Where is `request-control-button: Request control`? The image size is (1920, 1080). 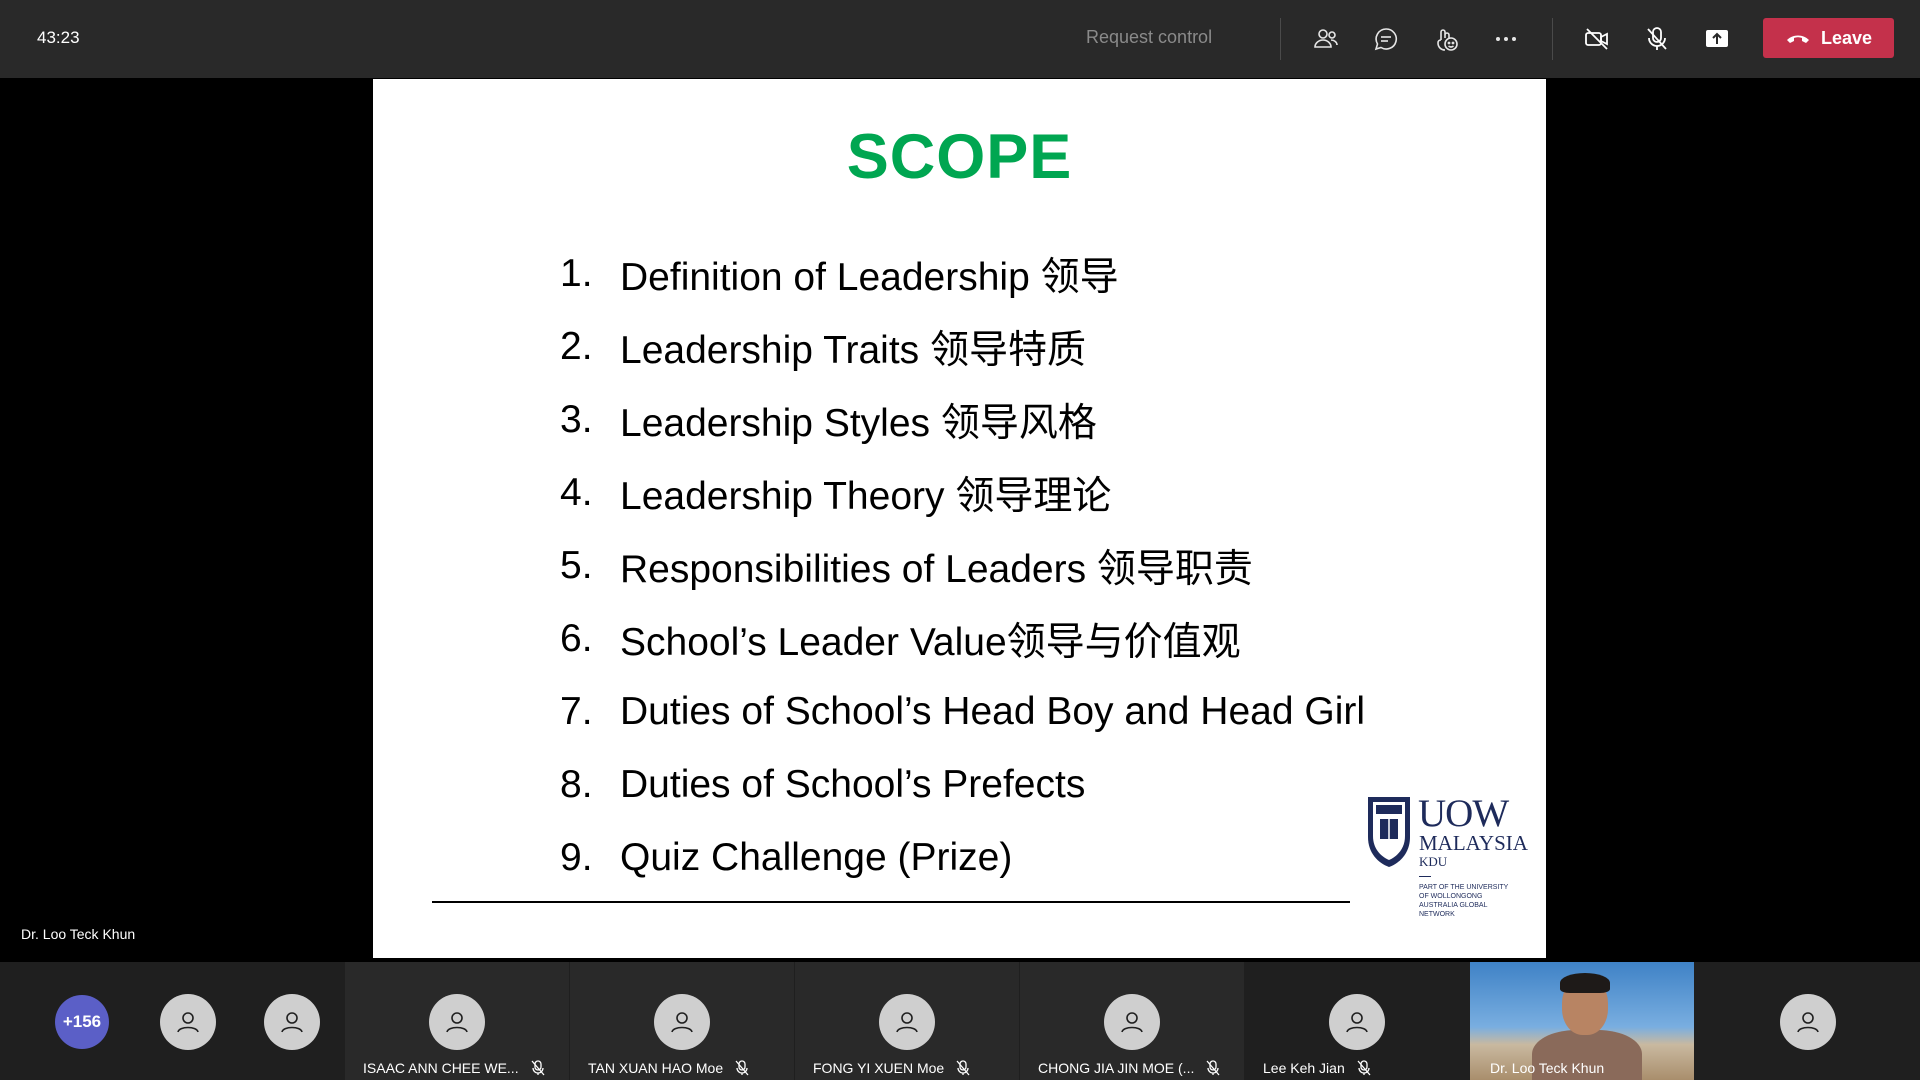 request-control-button: Request control is located at coordinates (1149, 37).